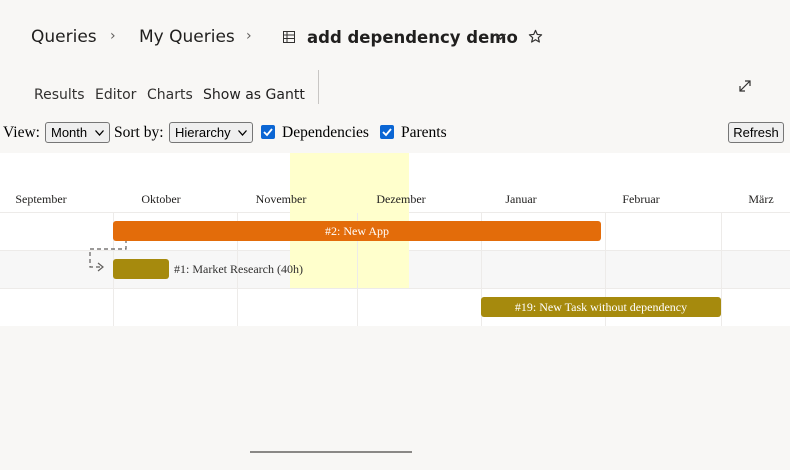 This screenshot has width=790, height=470. What do you see at coordinates (59, 95) in the screenshot?
I see `tab-results: Results` at bounding box center [59, 95].